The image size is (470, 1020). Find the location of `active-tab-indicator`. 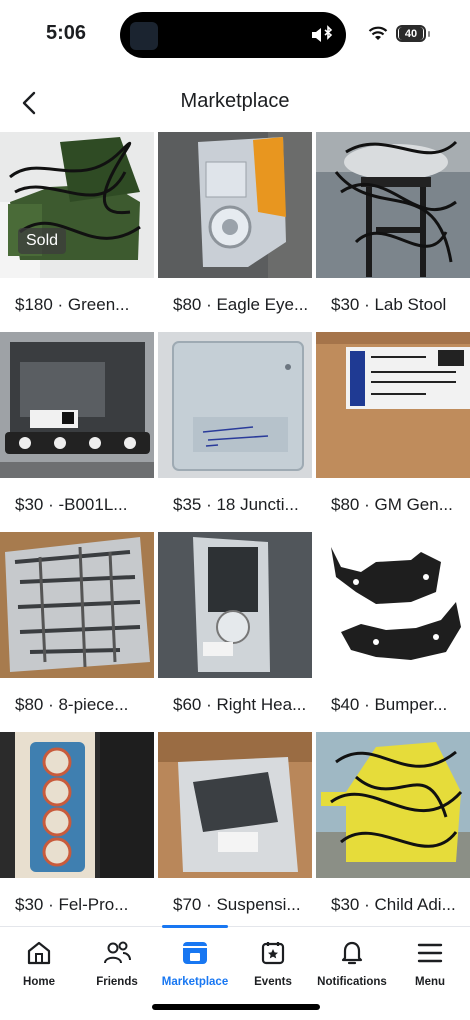

active-tab-indicator is located at coordinates (195, 926).